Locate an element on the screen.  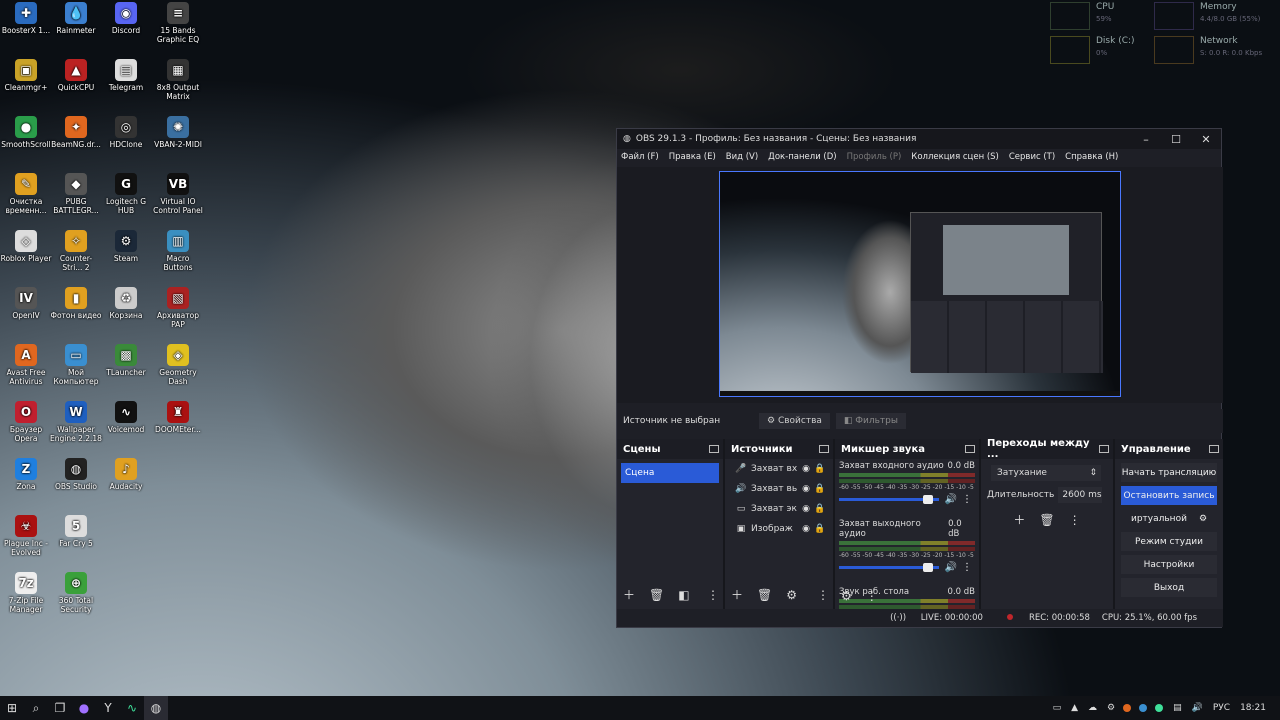
maximize-icon: ☐ is located at coordinates (1176, 139).